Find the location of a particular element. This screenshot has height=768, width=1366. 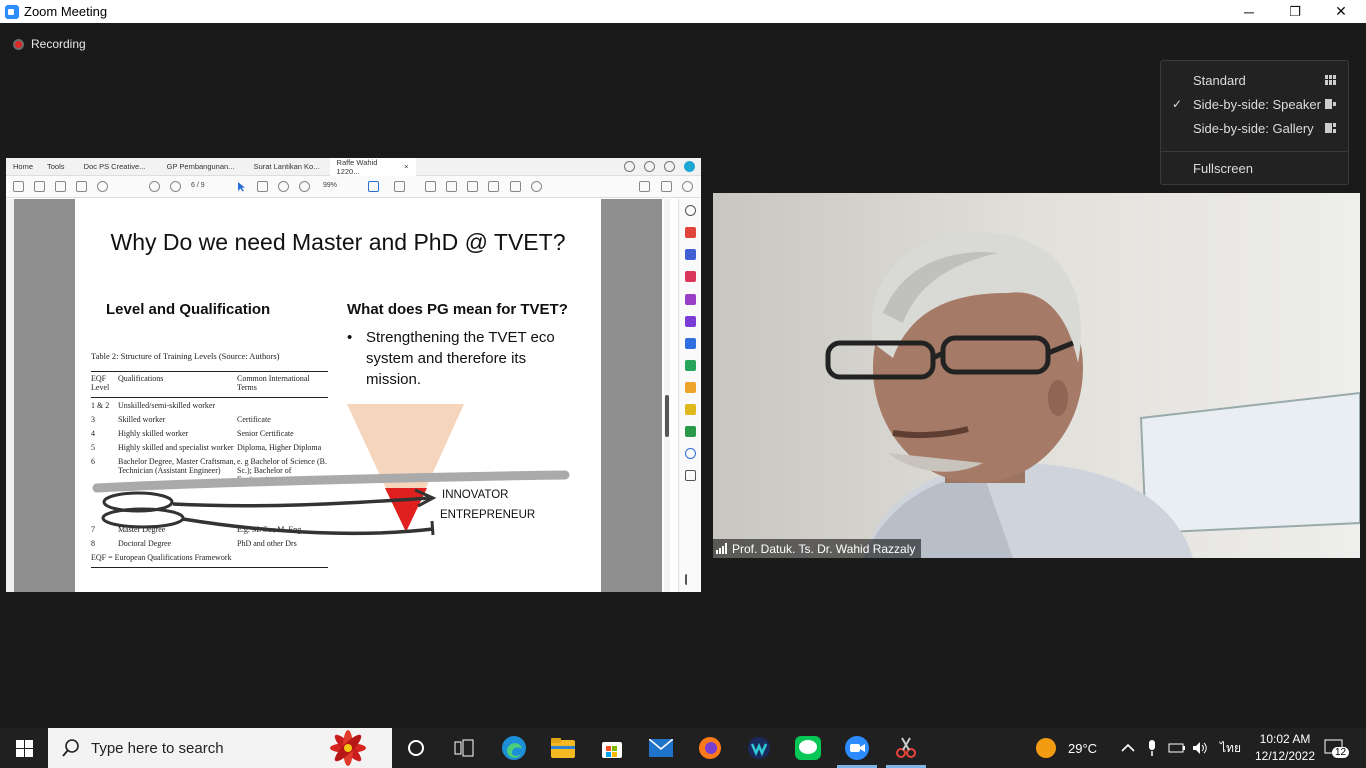

scrollbar-thumb is located at coordinates (667, 416).